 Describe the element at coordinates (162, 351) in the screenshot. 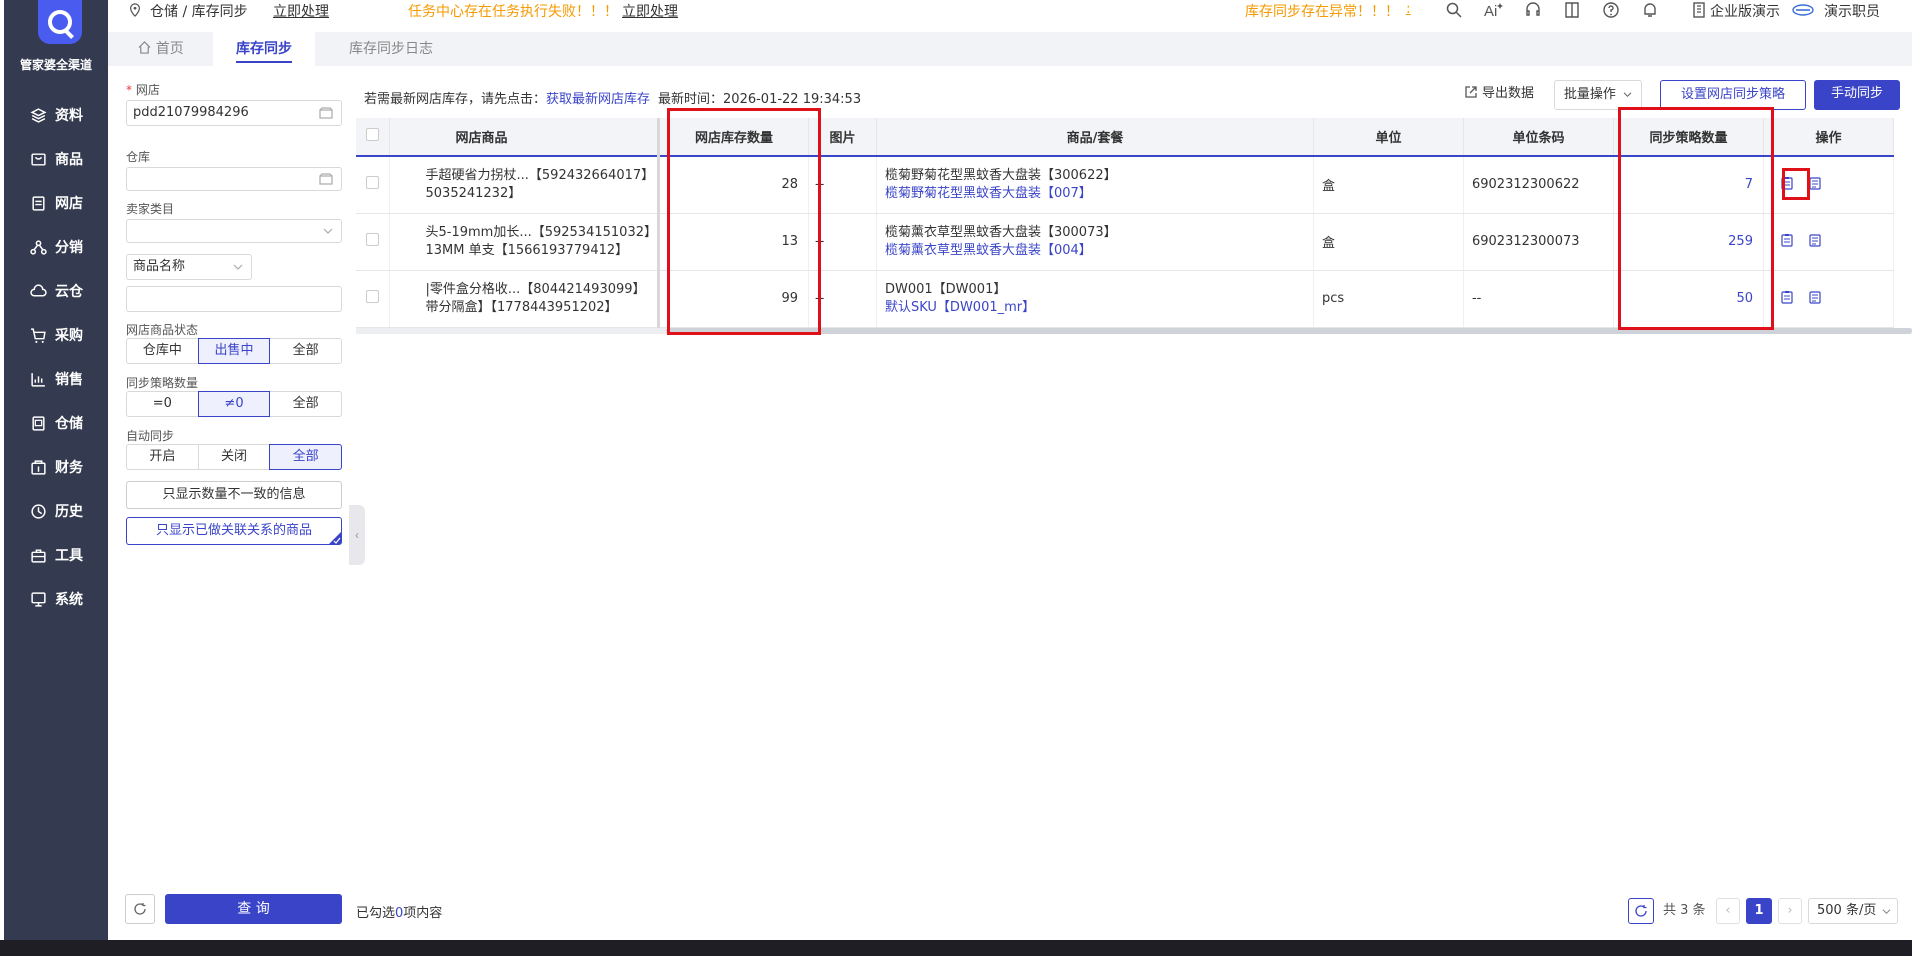

I see `status-in-warehouse: 仓库中` at that location.